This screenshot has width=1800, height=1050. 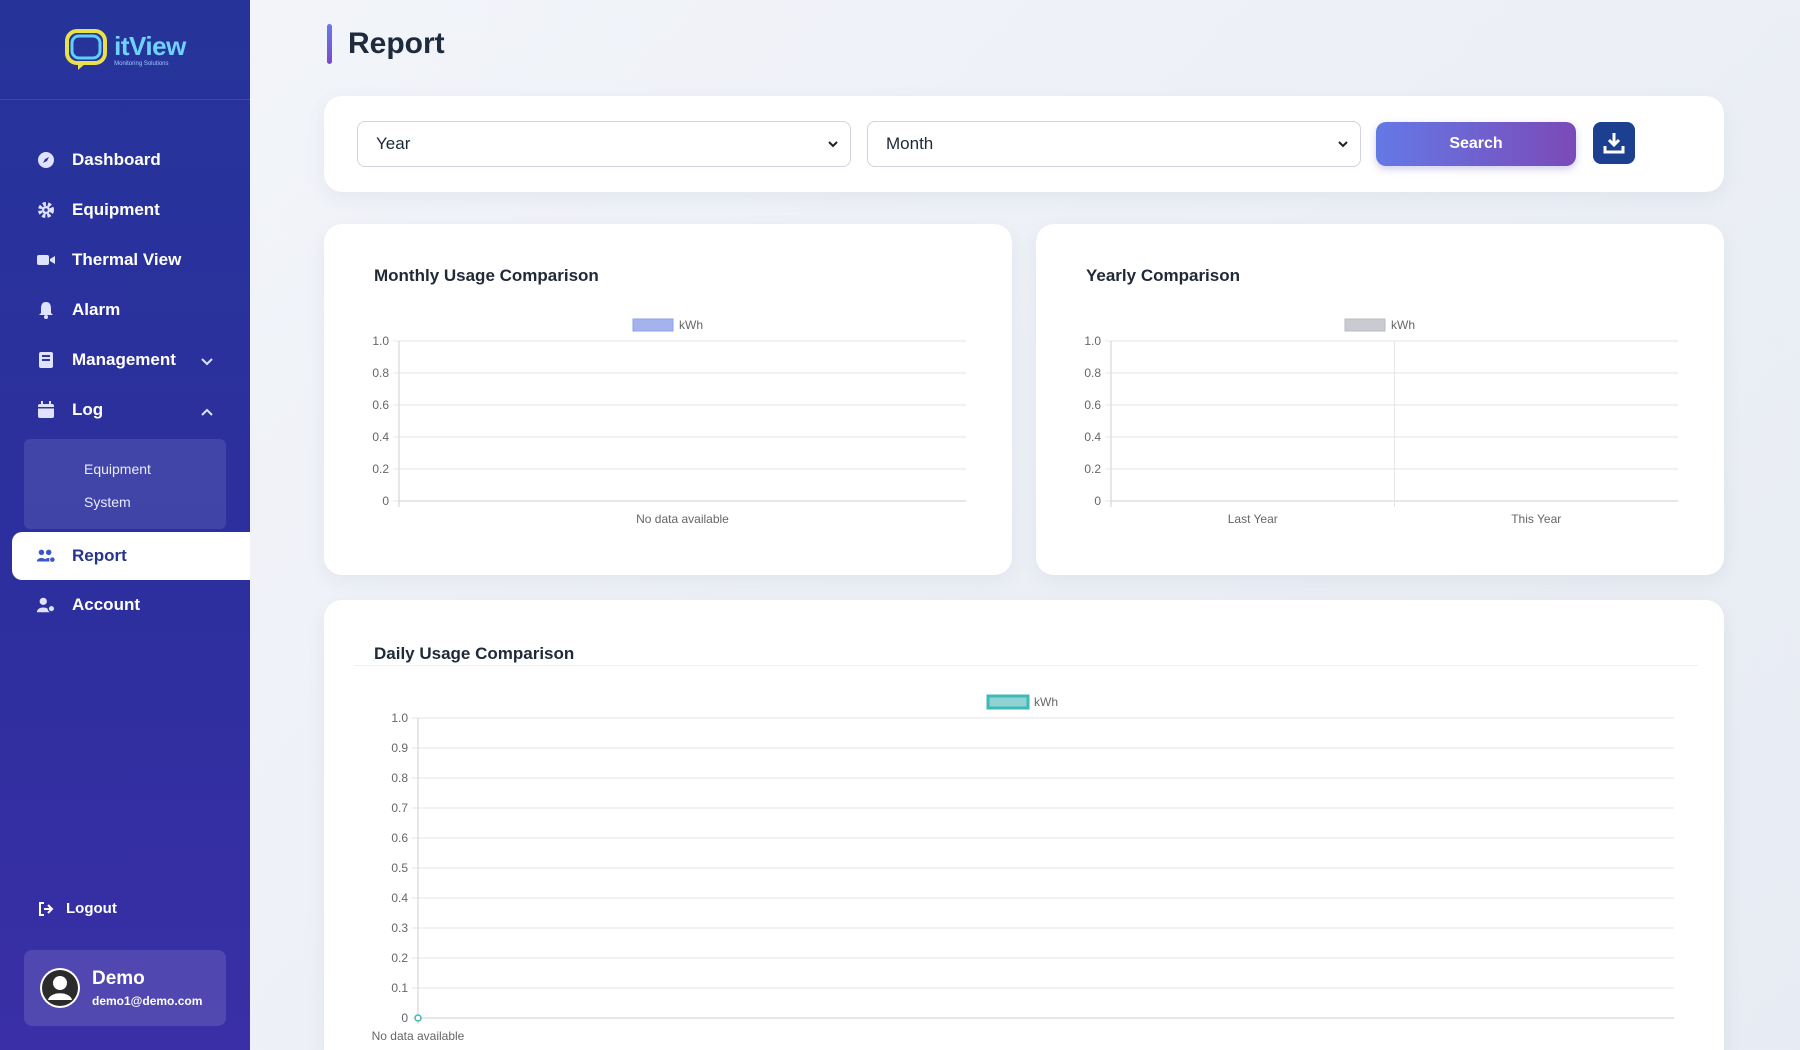 I want to click on sidebar-item-dashboard: Dashboard, so click(x=125, y=160).